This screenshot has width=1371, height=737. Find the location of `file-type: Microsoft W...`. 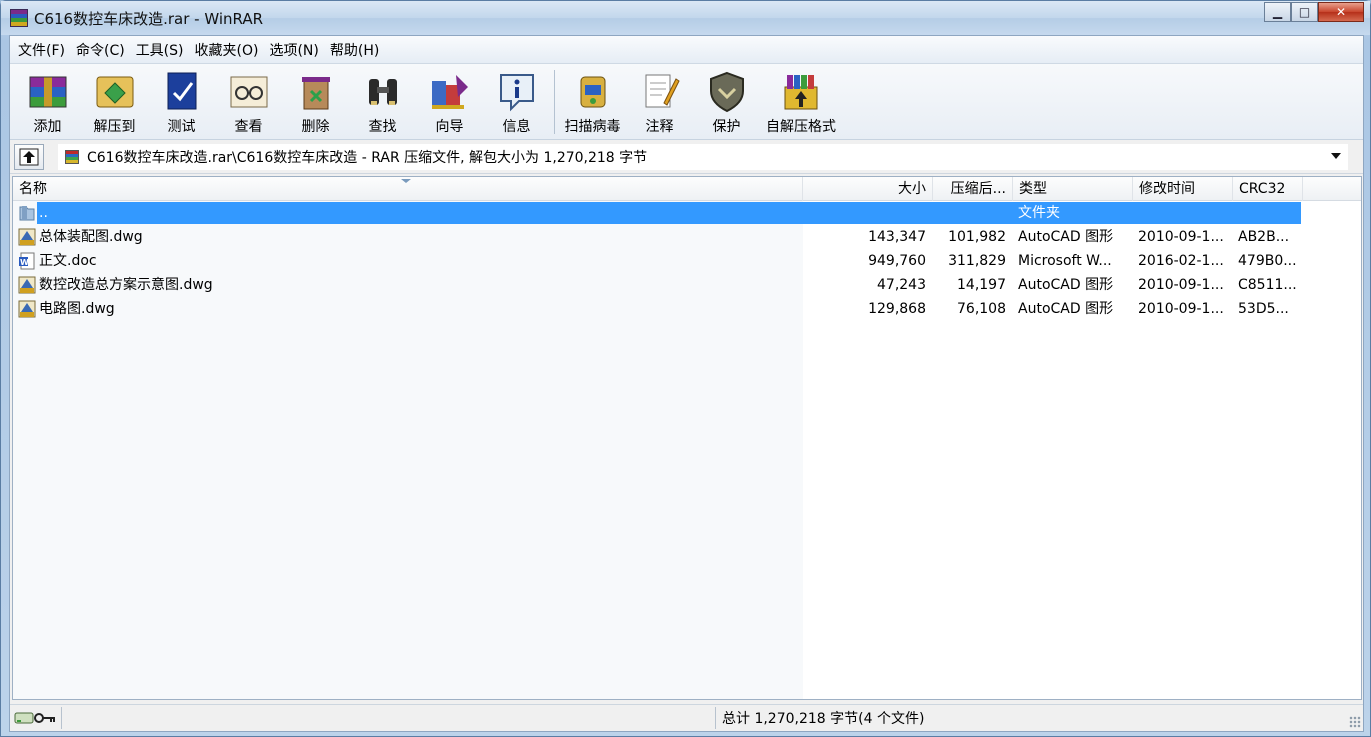

file-type: Microsoft W... is located at coordinates (1065, 261).